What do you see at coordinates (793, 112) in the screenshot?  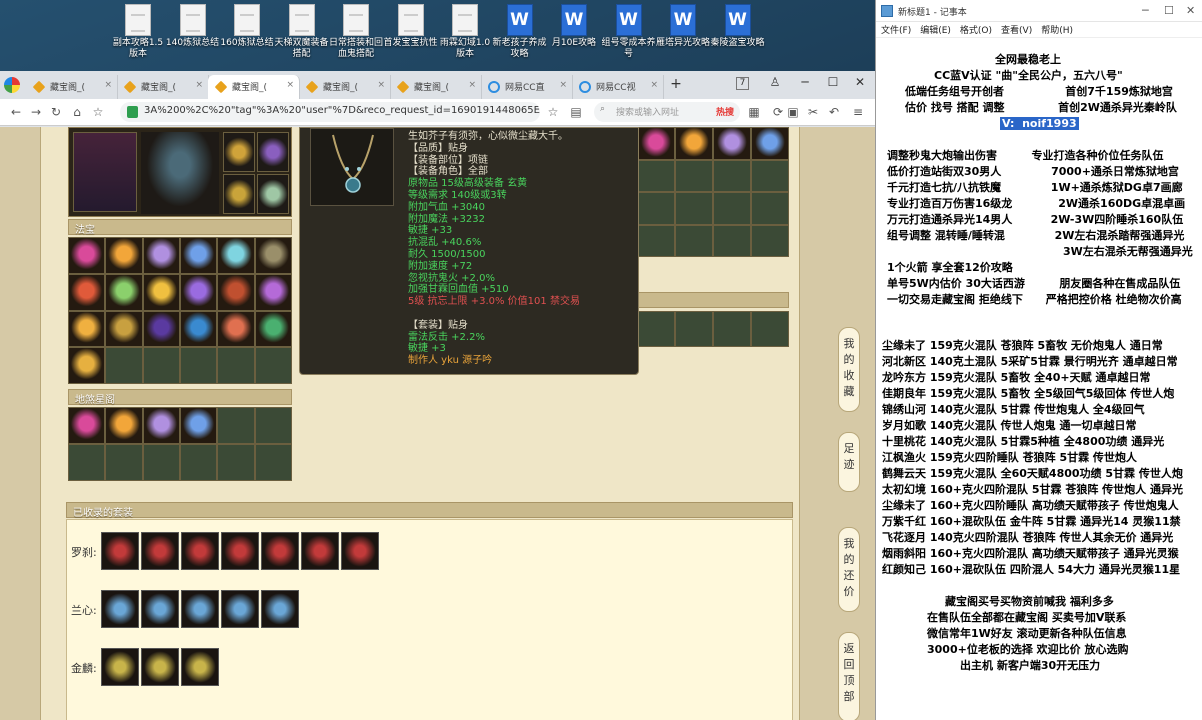 I see `apps-icon: ▣` at bounding box center [793, 112].